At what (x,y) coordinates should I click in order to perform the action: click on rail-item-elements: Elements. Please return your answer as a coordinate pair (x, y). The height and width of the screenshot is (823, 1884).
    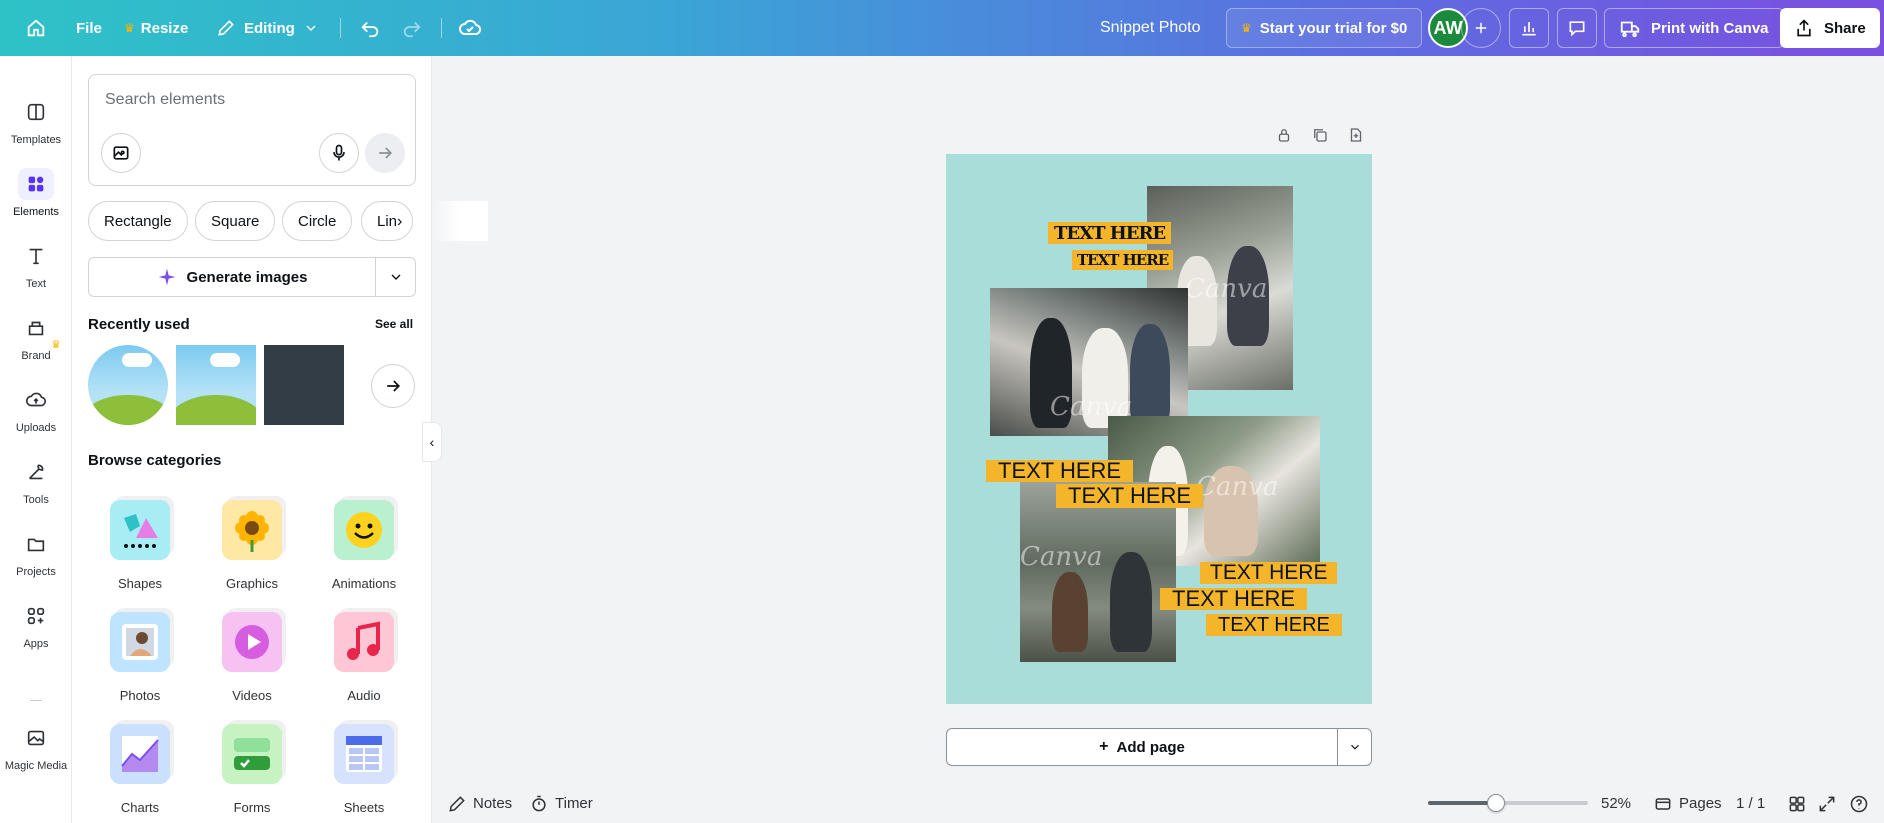
    Looking at the image, I should click on (36, 193).